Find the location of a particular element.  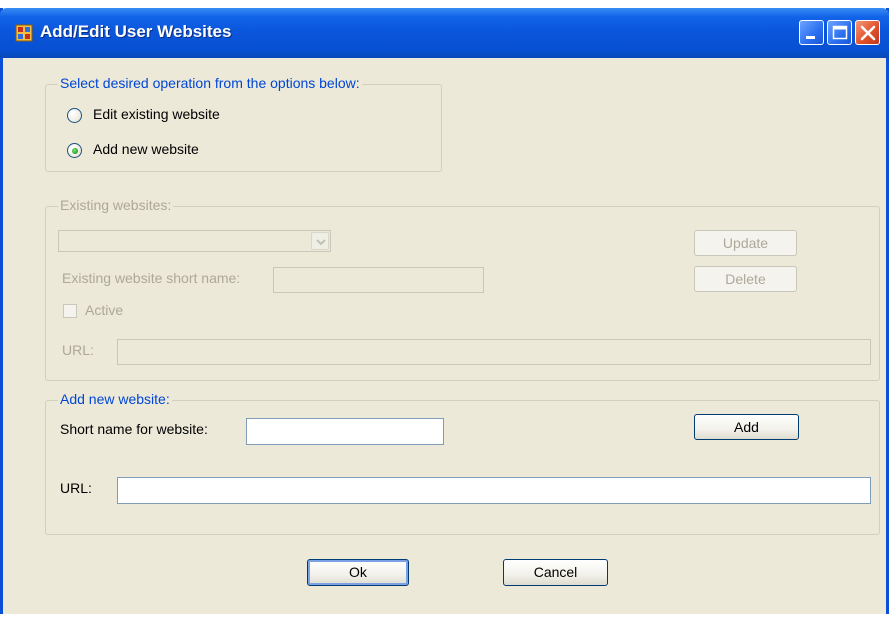

minimize-button is located at coordinates (811, 32).